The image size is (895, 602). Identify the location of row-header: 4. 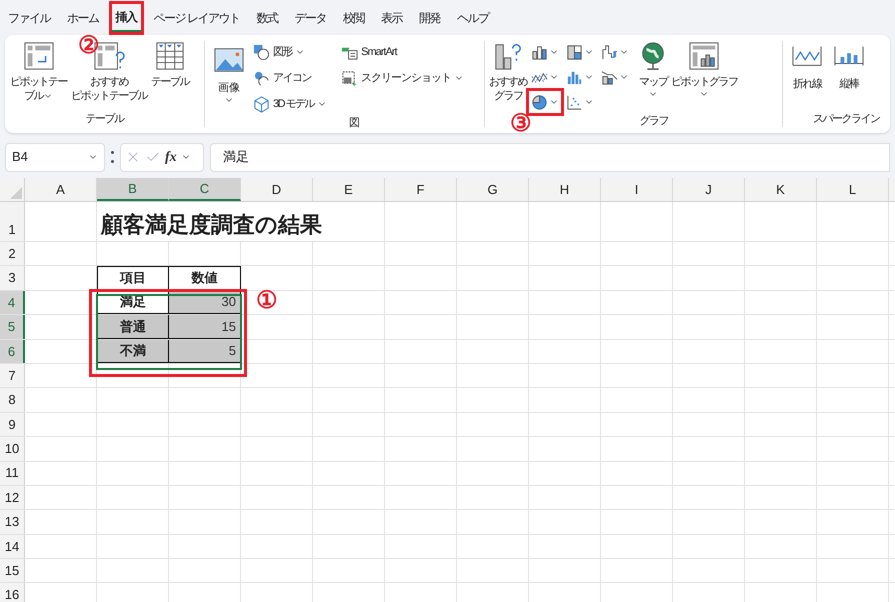
(12, 302).